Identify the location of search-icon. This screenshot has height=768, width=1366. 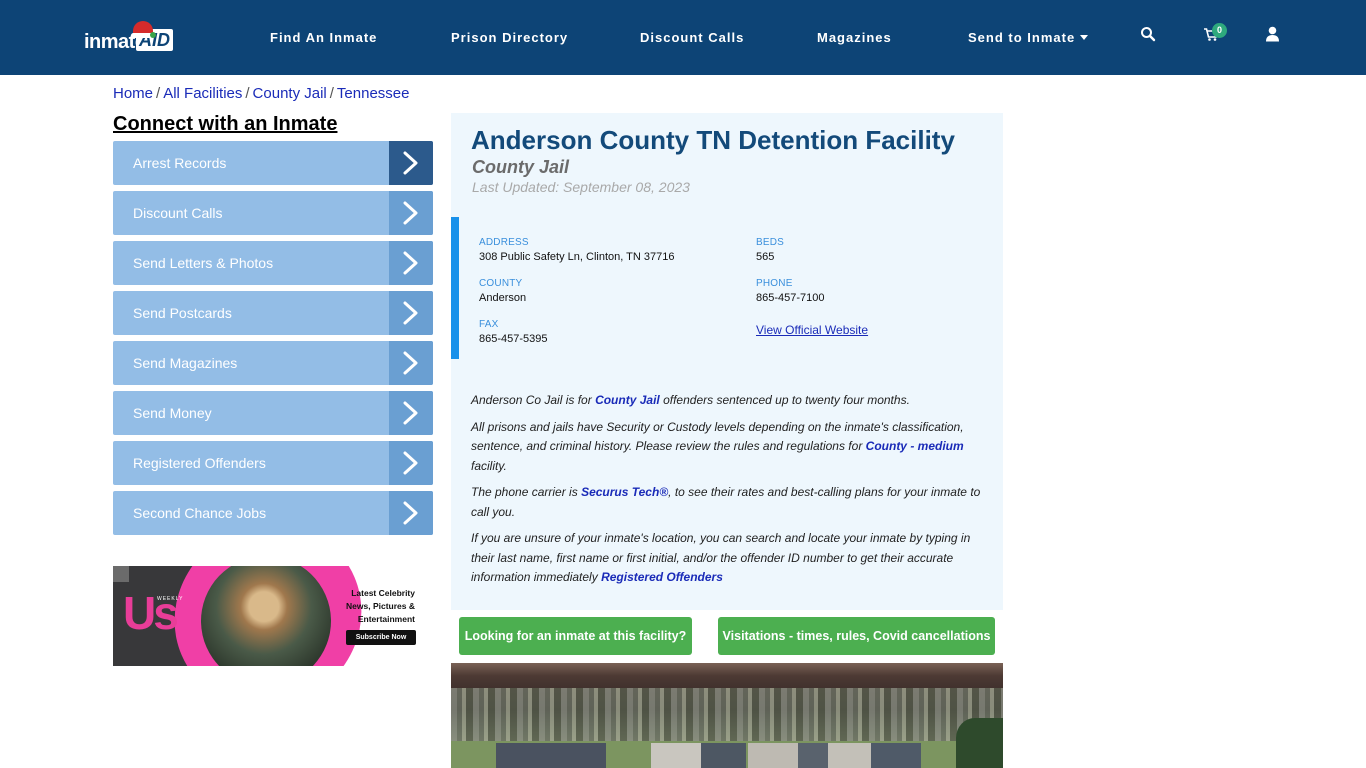
(1148, 34).